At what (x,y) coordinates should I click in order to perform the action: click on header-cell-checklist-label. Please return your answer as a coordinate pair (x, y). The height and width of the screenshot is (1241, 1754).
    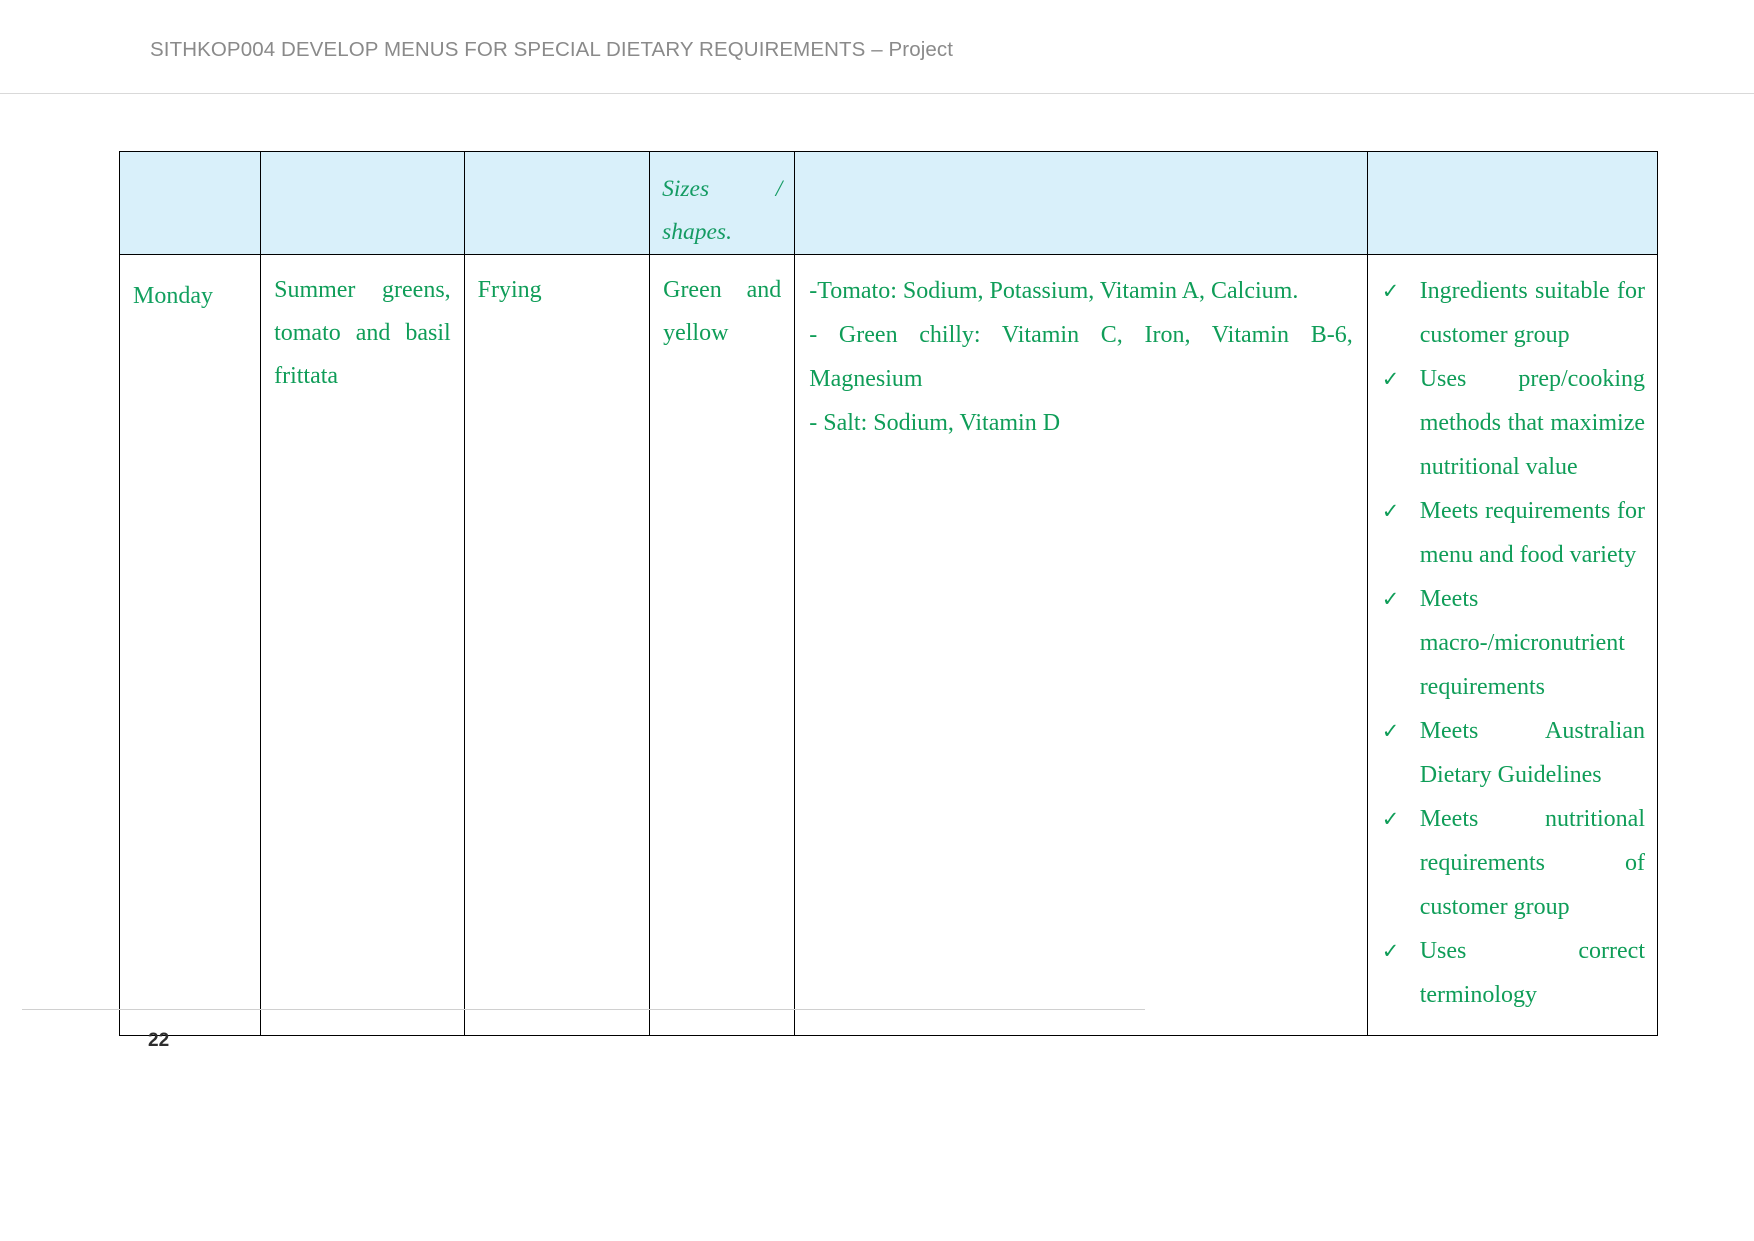
    Looking at the image, I should click on (1512, 160).